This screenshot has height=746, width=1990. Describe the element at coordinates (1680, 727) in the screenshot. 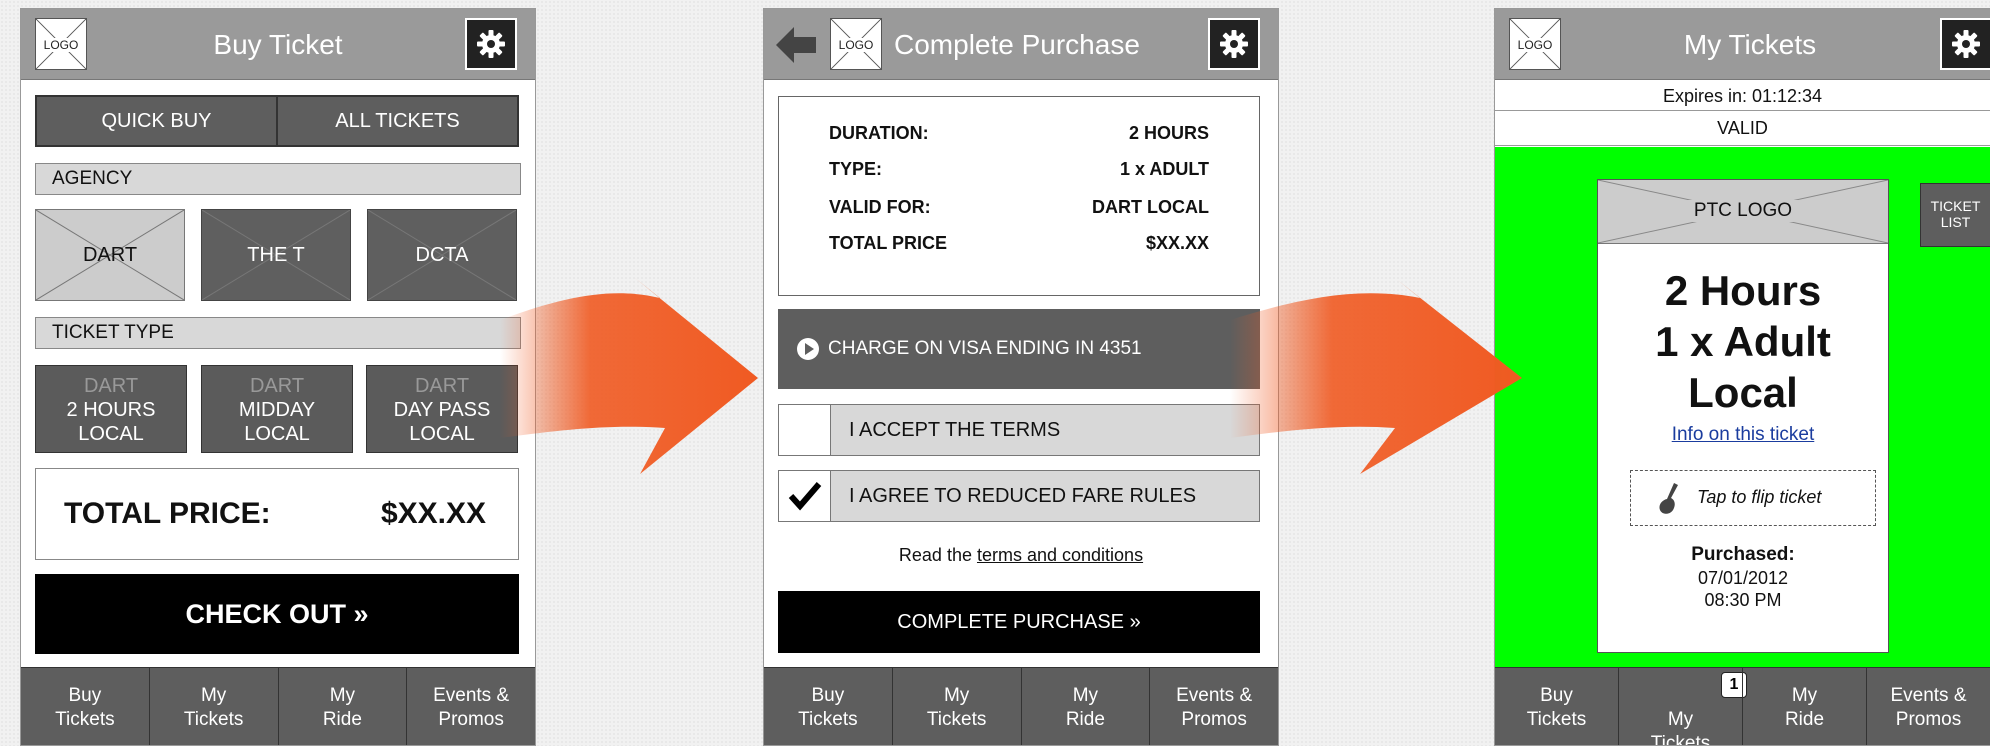

I see `nav-my-tickets-label: My Tickets` at that location.